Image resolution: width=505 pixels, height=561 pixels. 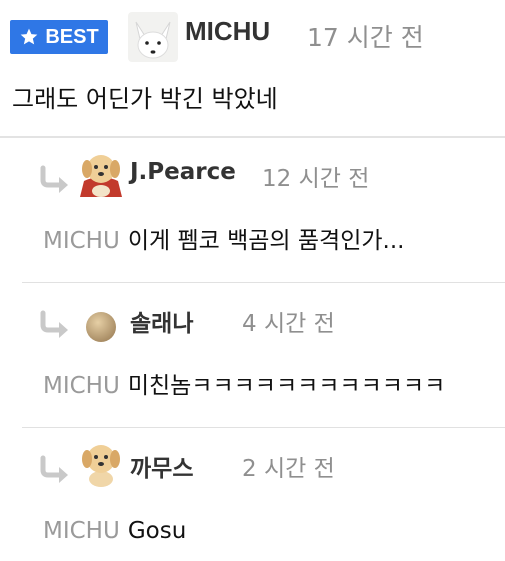 What do you see at coordinates (288, 469) in the screenshot?
I see `reply-time: 2 시간 전` at bounding box center [288, 469].